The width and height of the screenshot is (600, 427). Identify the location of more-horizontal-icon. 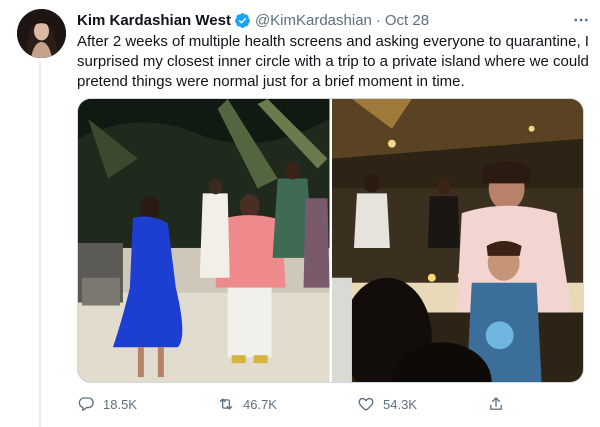
(581, 20).